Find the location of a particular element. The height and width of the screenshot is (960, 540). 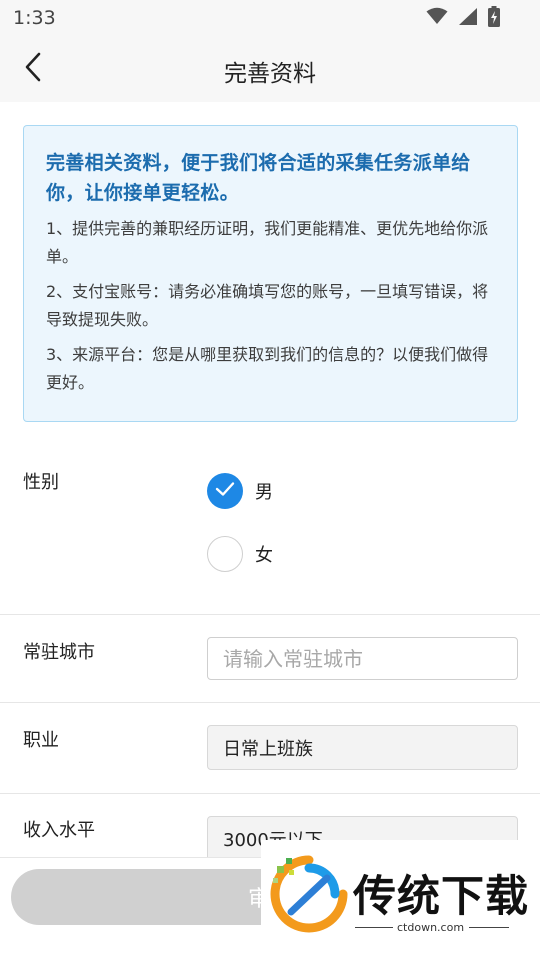

checkmark-icon is located at coordinates (225, 491).